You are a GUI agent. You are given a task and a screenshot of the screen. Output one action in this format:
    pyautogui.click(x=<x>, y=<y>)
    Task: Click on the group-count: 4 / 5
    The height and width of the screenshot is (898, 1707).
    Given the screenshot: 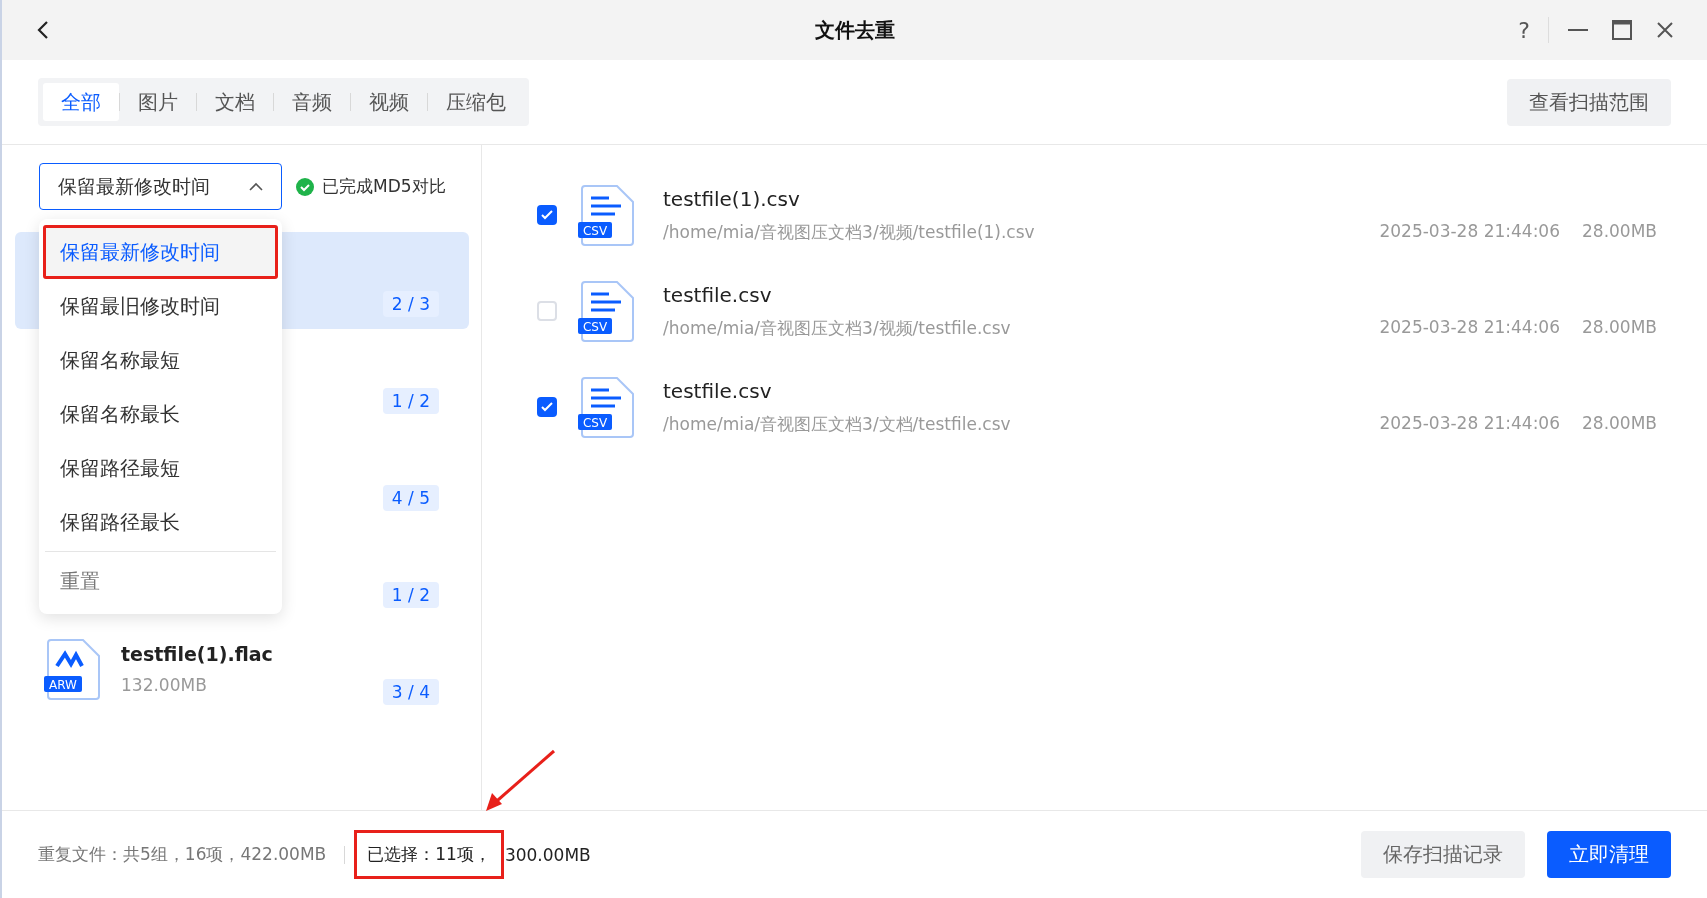 What is the action you would take?
    pyautogui.click(x=410, y=498)
    